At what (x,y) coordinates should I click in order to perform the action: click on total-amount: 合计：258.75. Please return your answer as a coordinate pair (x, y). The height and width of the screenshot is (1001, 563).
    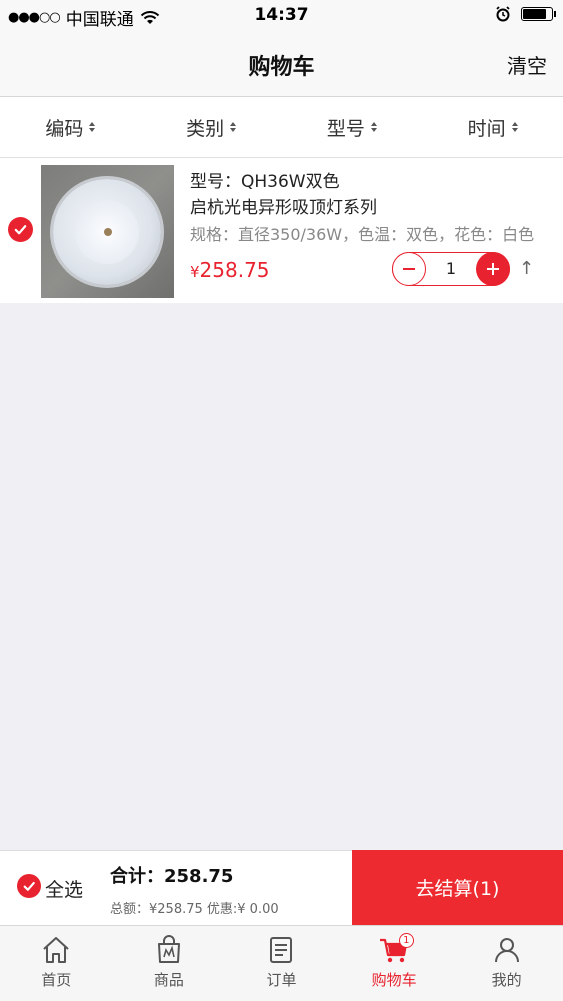
    Looking at the image, I should click on (172, 876).